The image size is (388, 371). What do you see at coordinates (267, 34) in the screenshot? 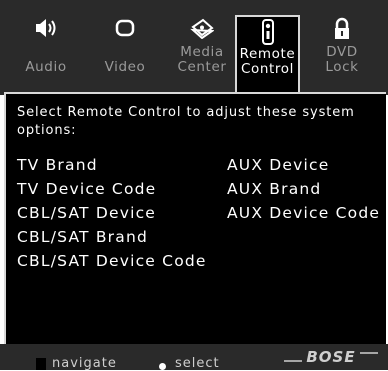
I see `remote-control-icon` at bounding box center [267, 34].